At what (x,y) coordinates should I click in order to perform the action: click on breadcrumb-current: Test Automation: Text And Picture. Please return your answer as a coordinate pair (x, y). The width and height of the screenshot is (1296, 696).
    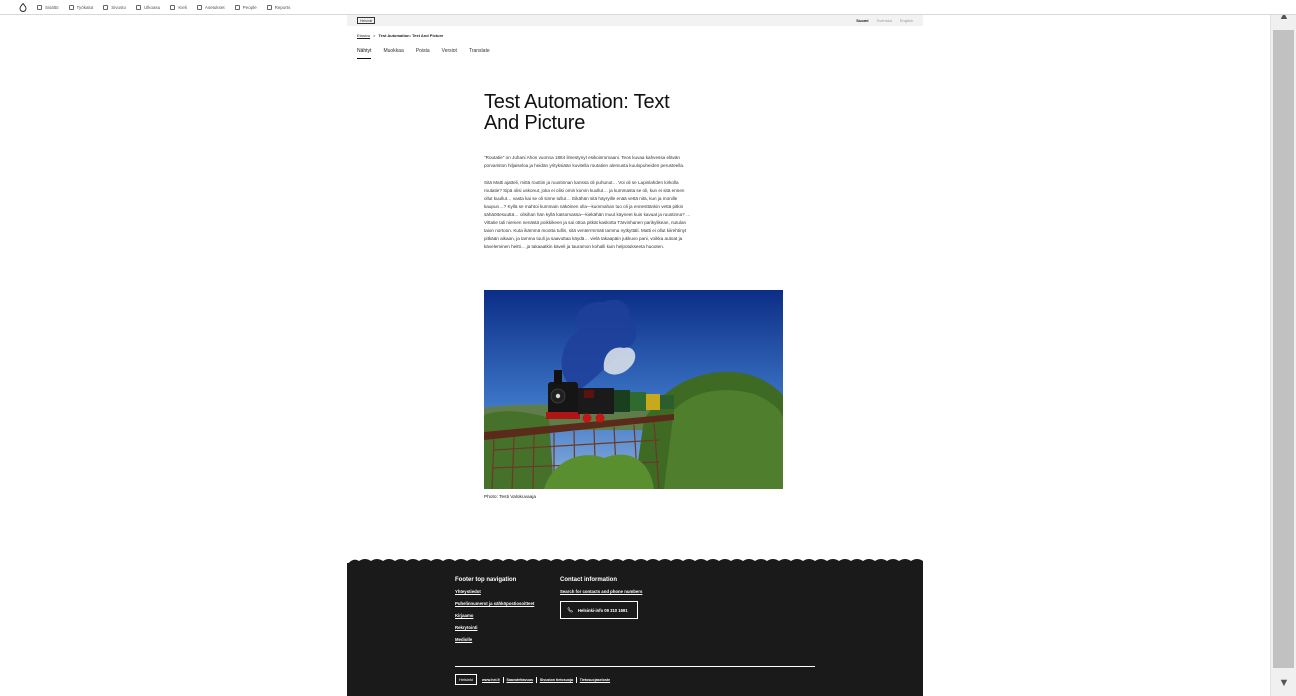
    Looking at the image, I should click on (411, 35).